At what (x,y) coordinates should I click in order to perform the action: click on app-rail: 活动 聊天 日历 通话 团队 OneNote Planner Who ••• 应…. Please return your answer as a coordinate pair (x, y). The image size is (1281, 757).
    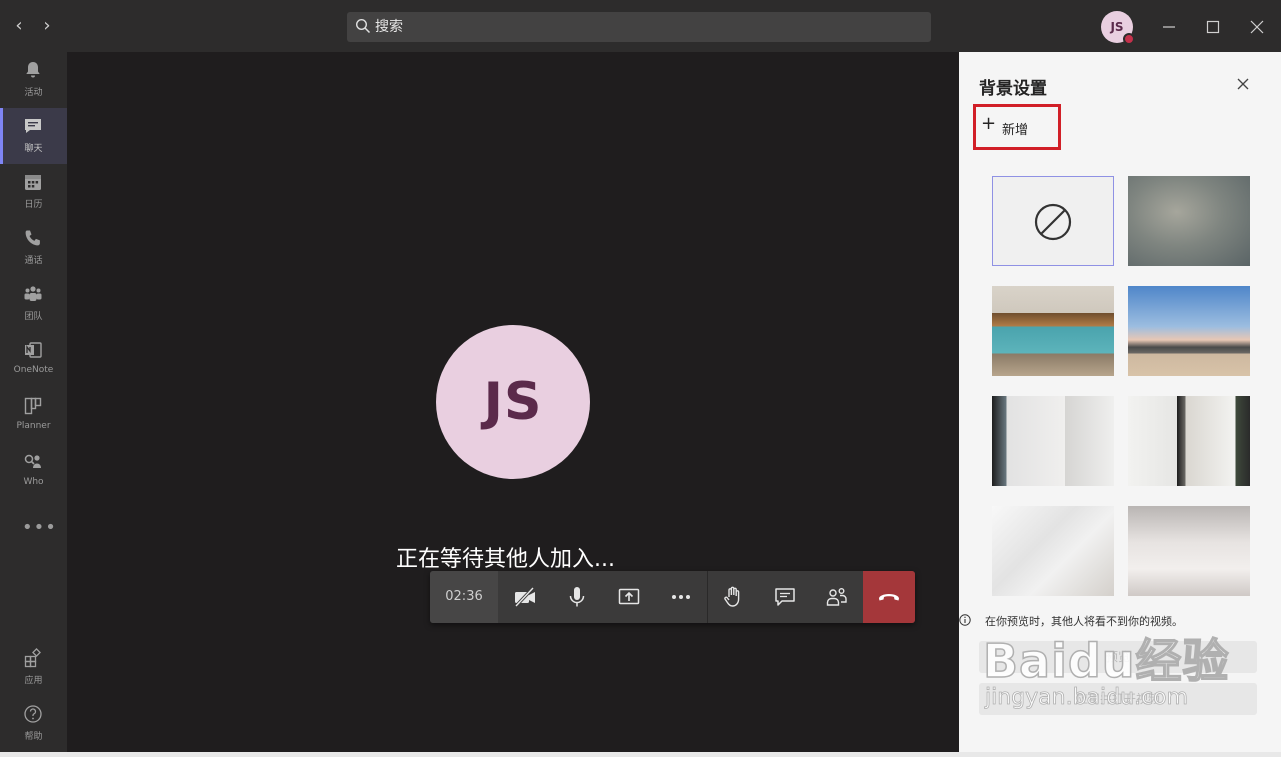
    Looking at the image, I should click on (33, 402).